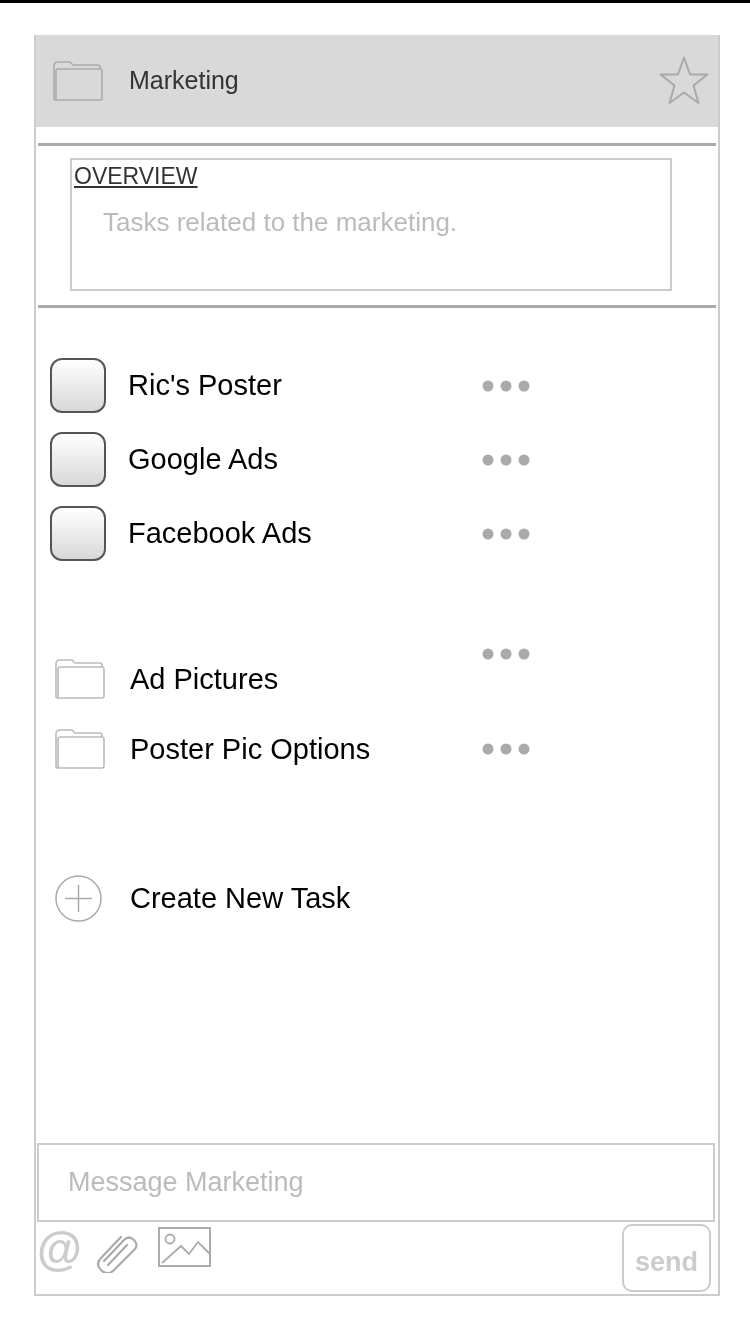  Describe the element at coordinates (203, 459) in the screenshot. I see `task-label: Google Ads` at that location.